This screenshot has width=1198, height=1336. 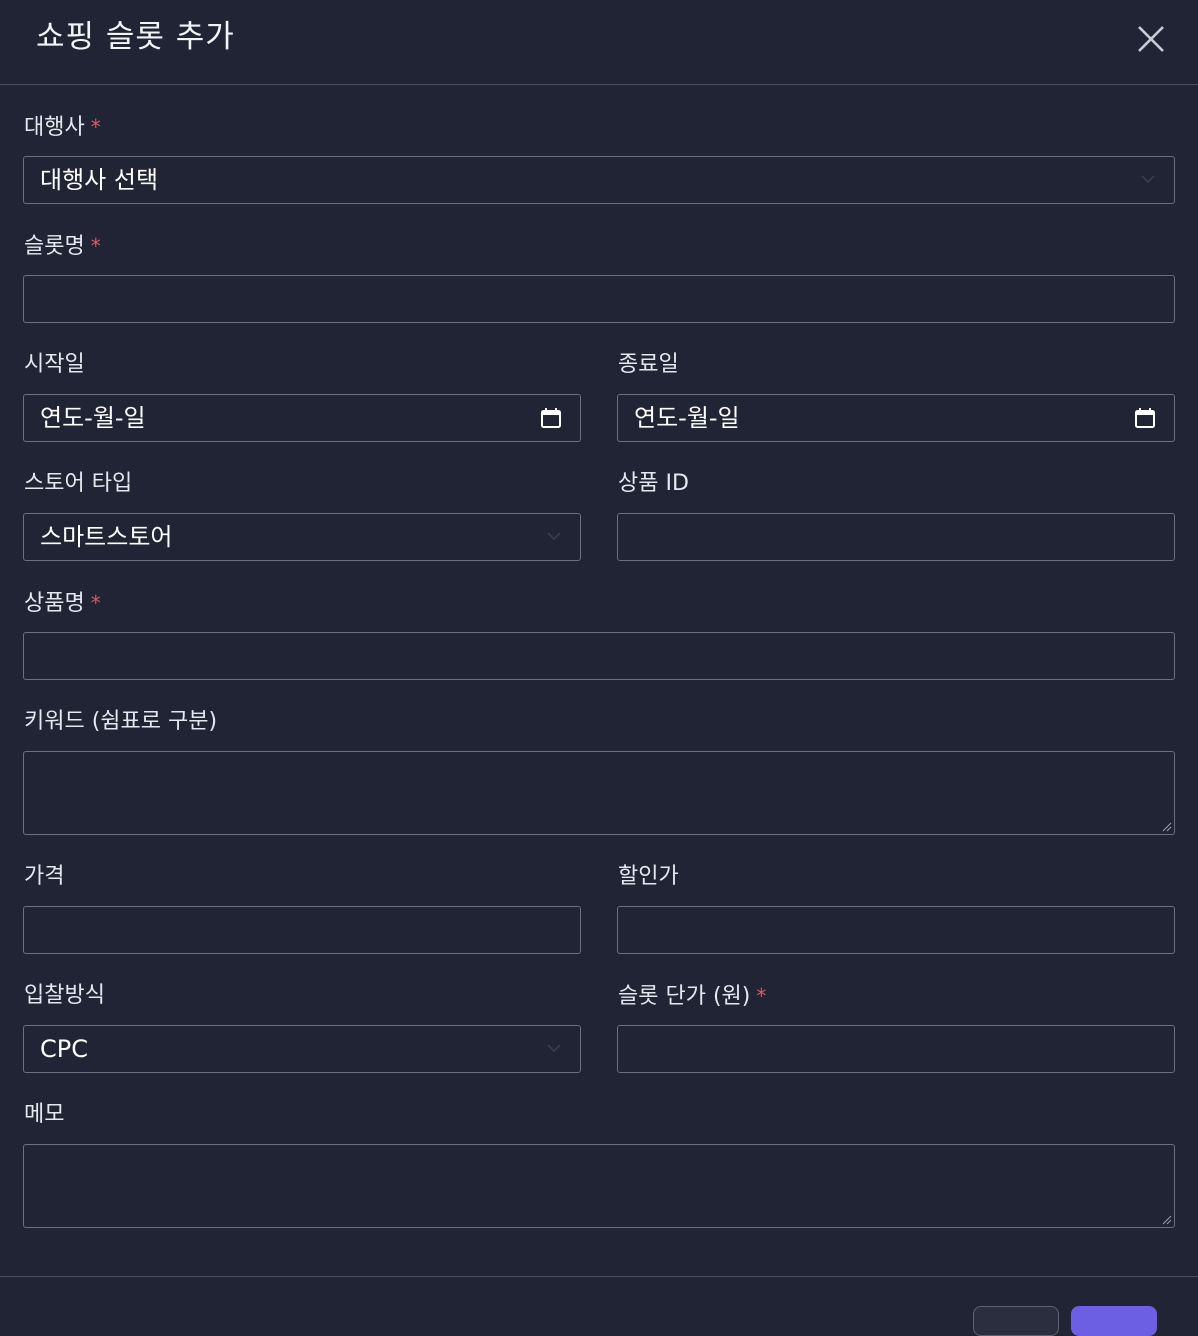 I want to click on product-id-label: 상품 ID, so click(x=653, y=483).